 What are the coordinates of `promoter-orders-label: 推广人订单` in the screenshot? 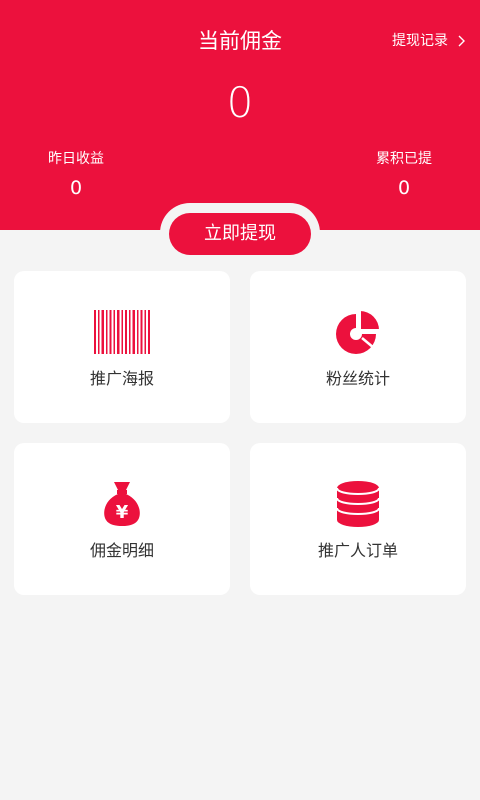 It's located at (357, 550).